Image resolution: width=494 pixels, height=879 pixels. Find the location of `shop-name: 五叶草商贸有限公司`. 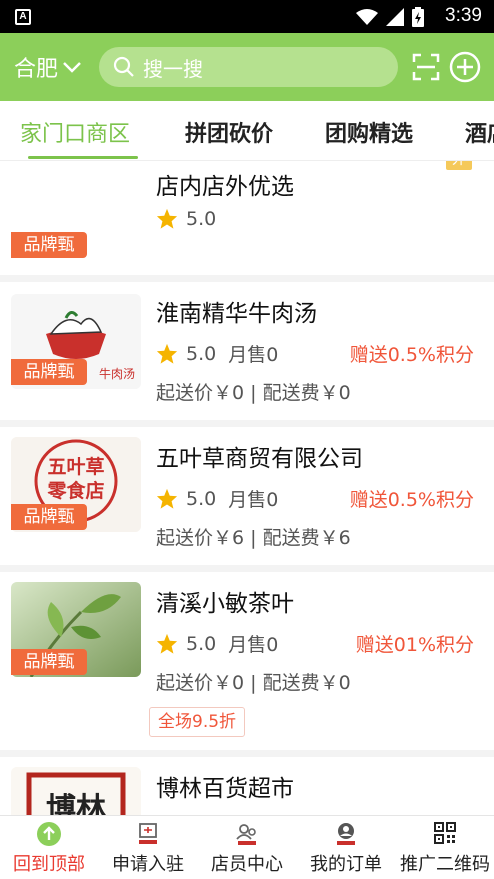

shop-name: 五叶草商贸有限公司 is located at coordinates (259, 459).